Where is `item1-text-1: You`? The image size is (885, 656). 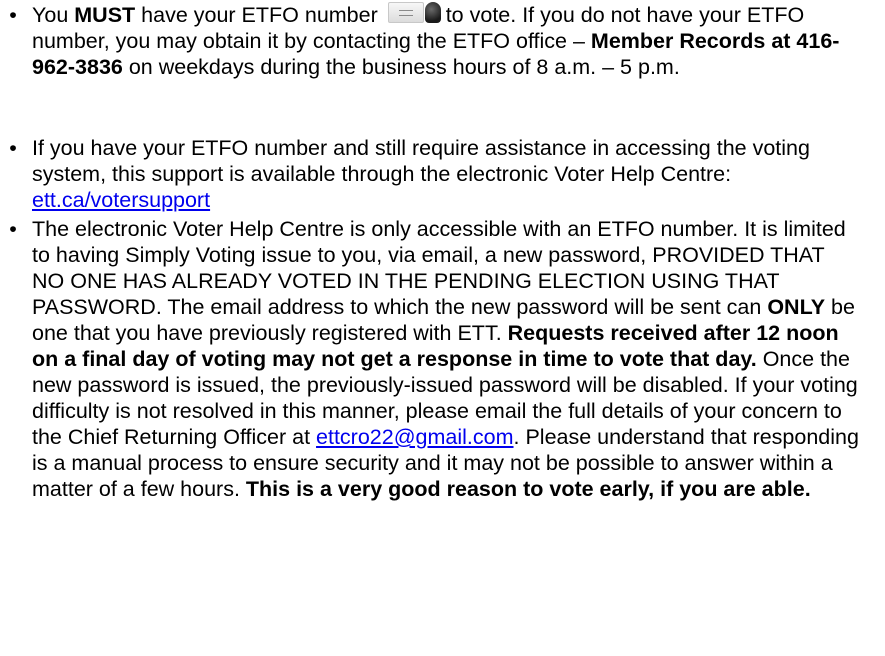
item1-text-1: You is located at coordinates (53, 15).